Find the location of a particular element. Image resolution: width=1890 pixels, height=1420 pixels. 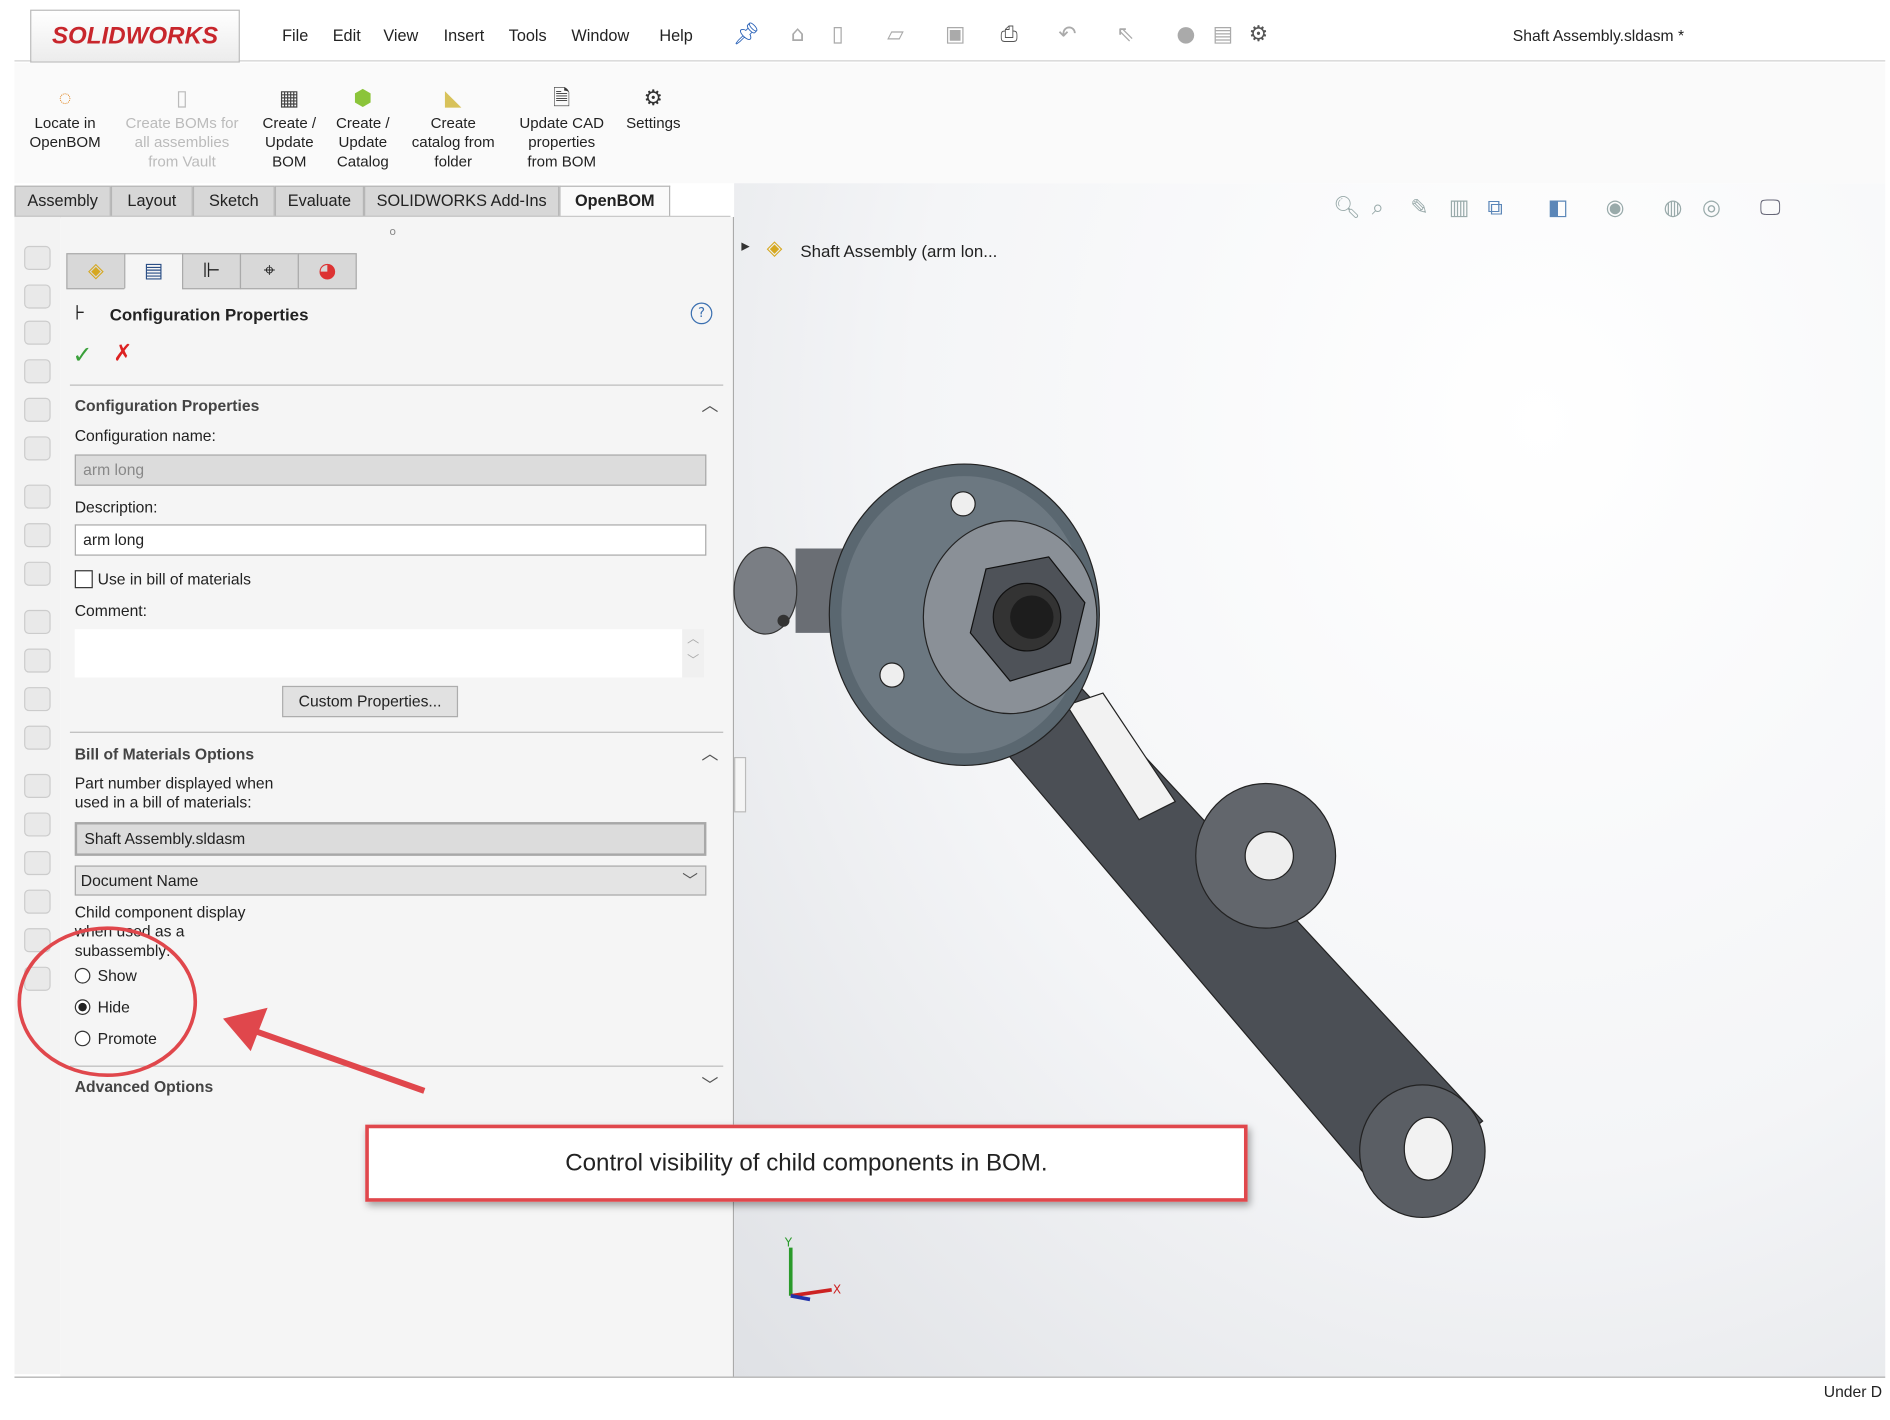

coordinate-triad: Y X is located at coordinates (812, 1268).